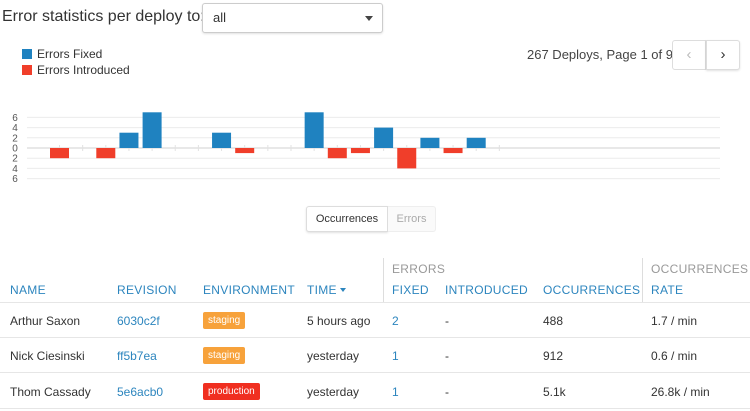 The image size is (750, 411). I want to click on legend-label-fixed: Errors Fixed, so click(70, 54).